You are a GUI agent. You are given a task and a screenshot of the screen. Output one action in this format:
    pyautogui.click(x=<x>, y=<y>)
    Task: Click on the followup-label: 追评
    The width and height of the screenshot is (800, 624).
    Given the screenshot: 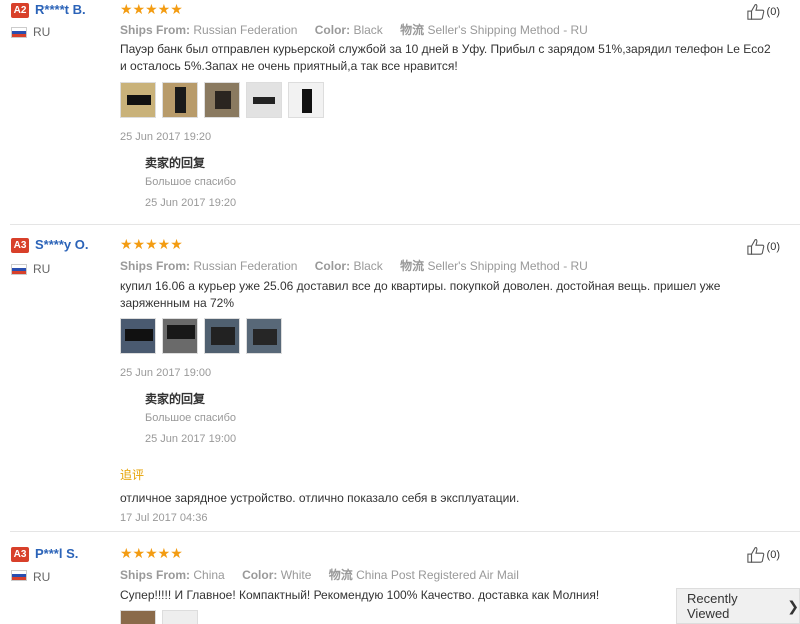 What is the action you would take?
    pyautogui.click(x=132, y=475)
    